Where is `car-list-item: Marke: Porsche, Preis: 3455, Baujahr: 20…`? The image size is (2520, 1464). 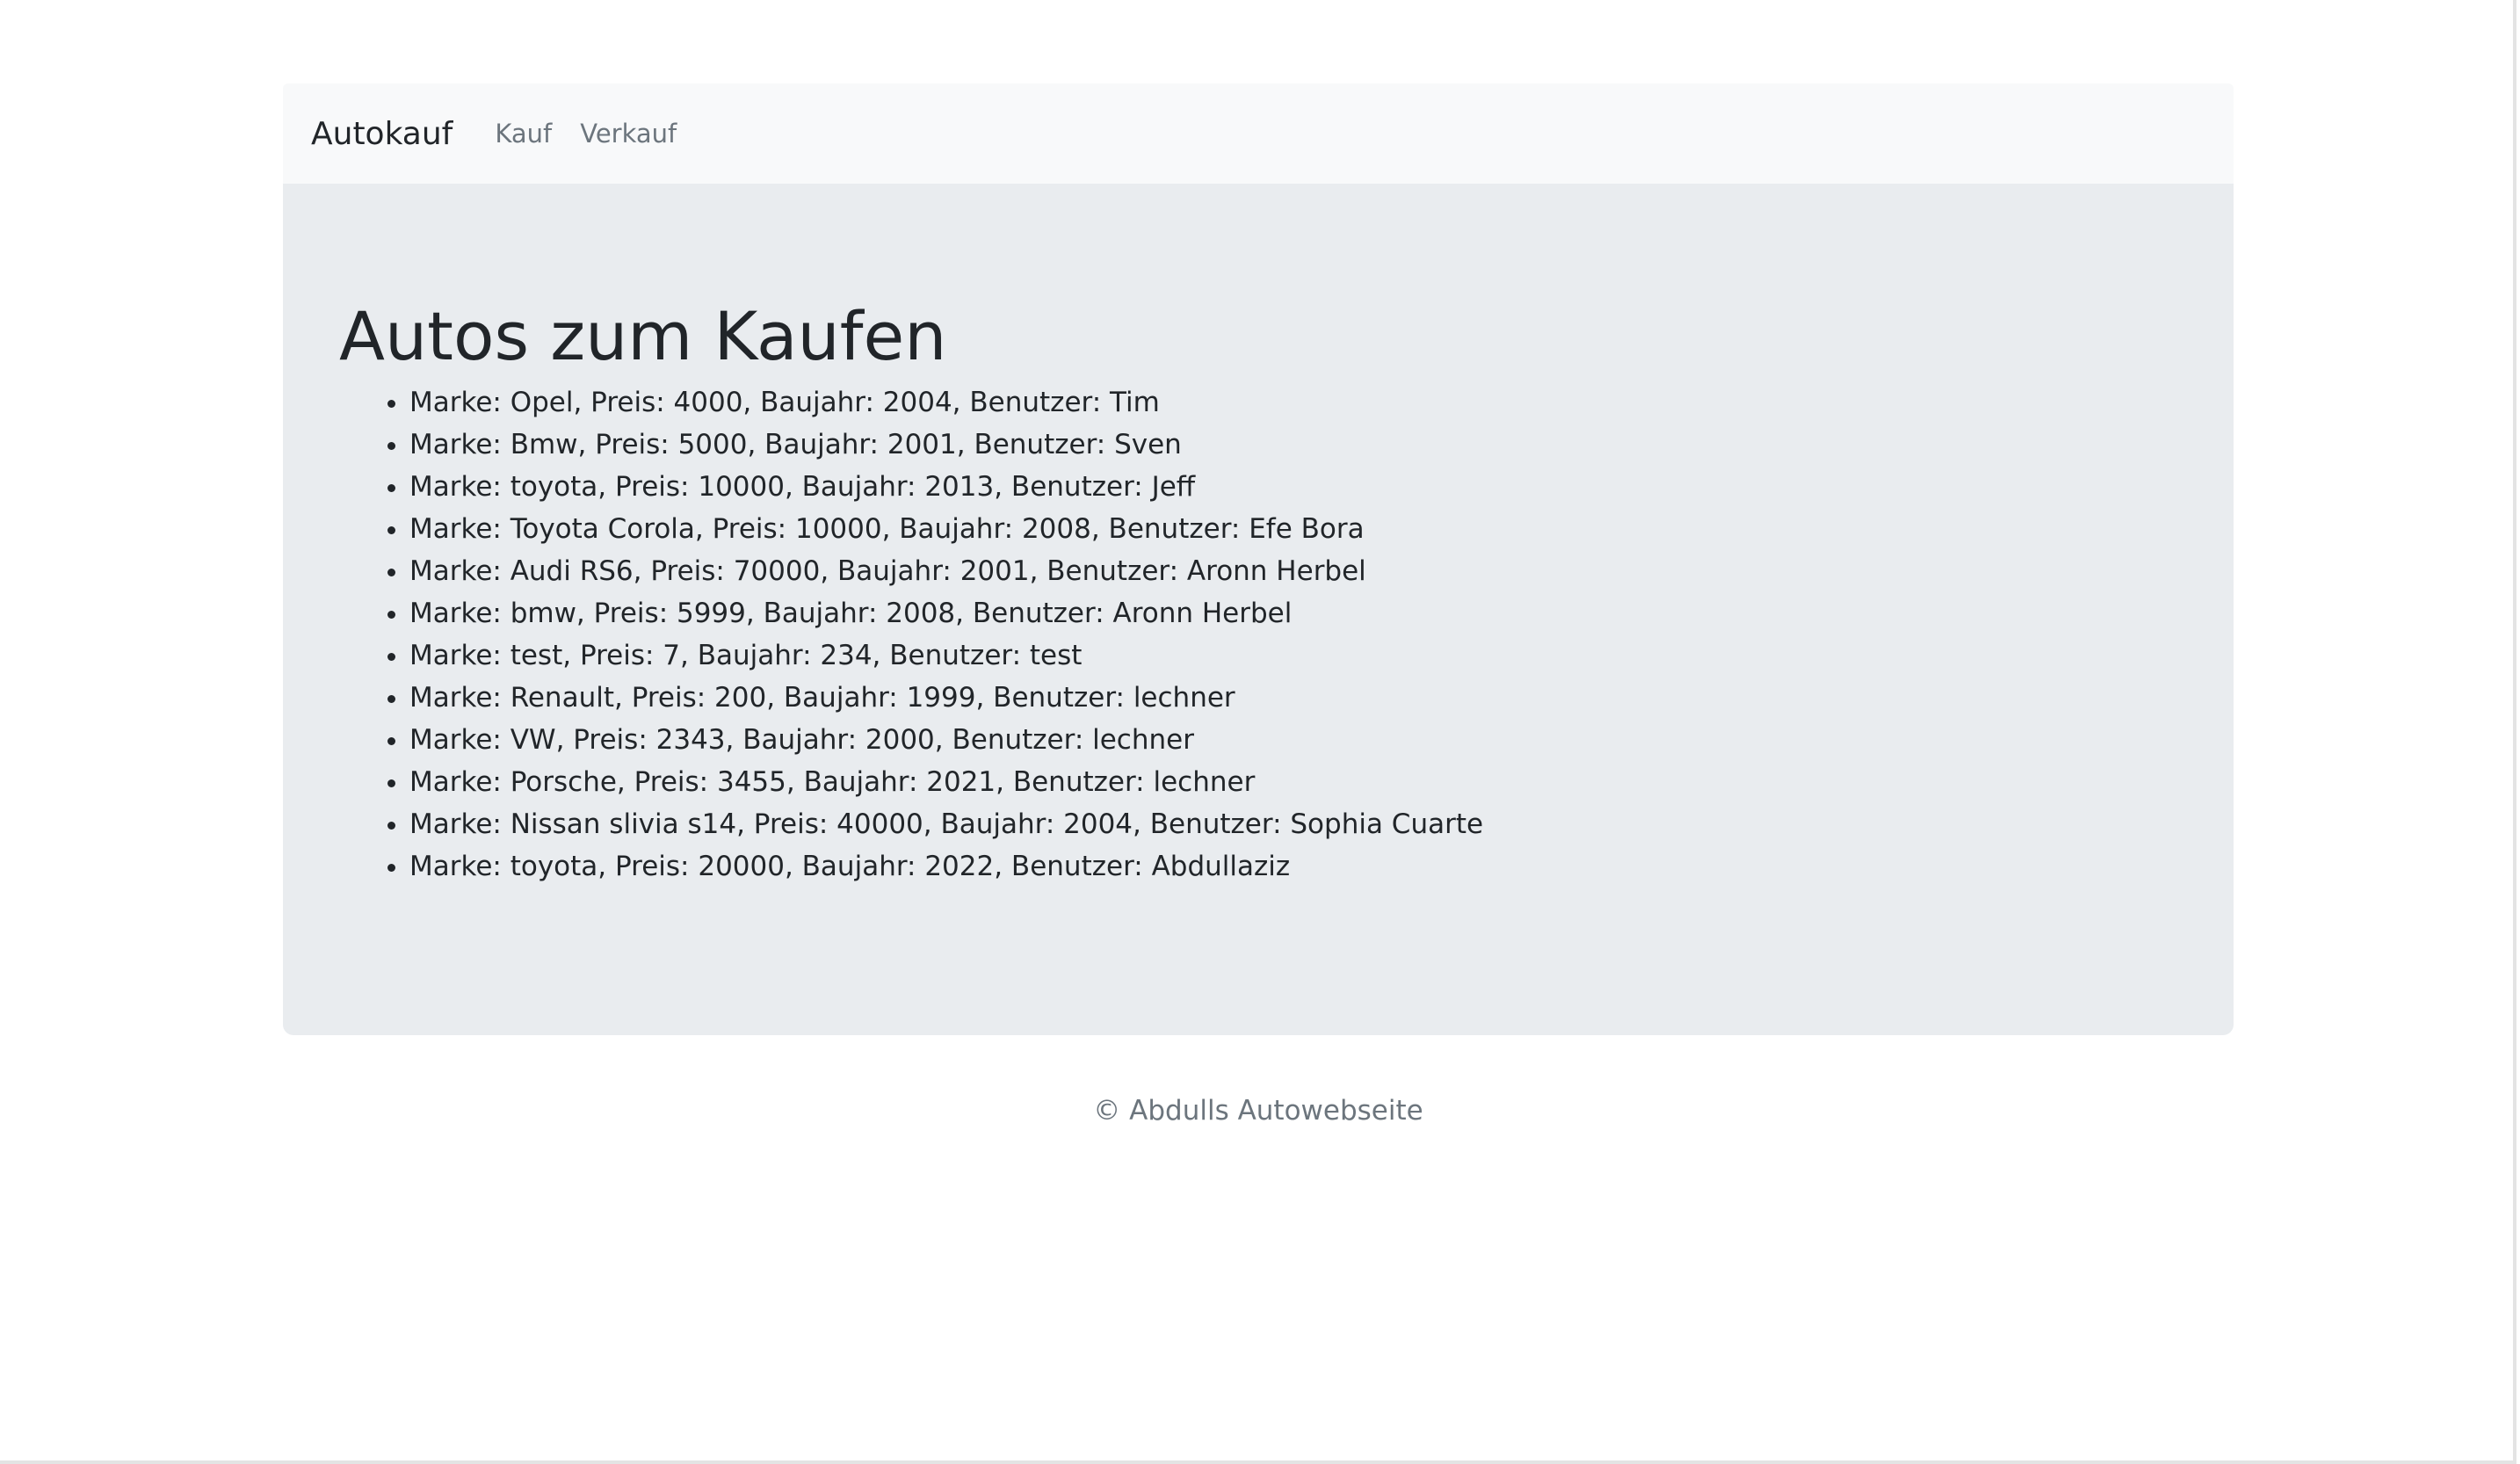
car-list-item: Marke: Porsche, Preis: 3455, Baujahr: 20… is located at coordinates (1293, 782).